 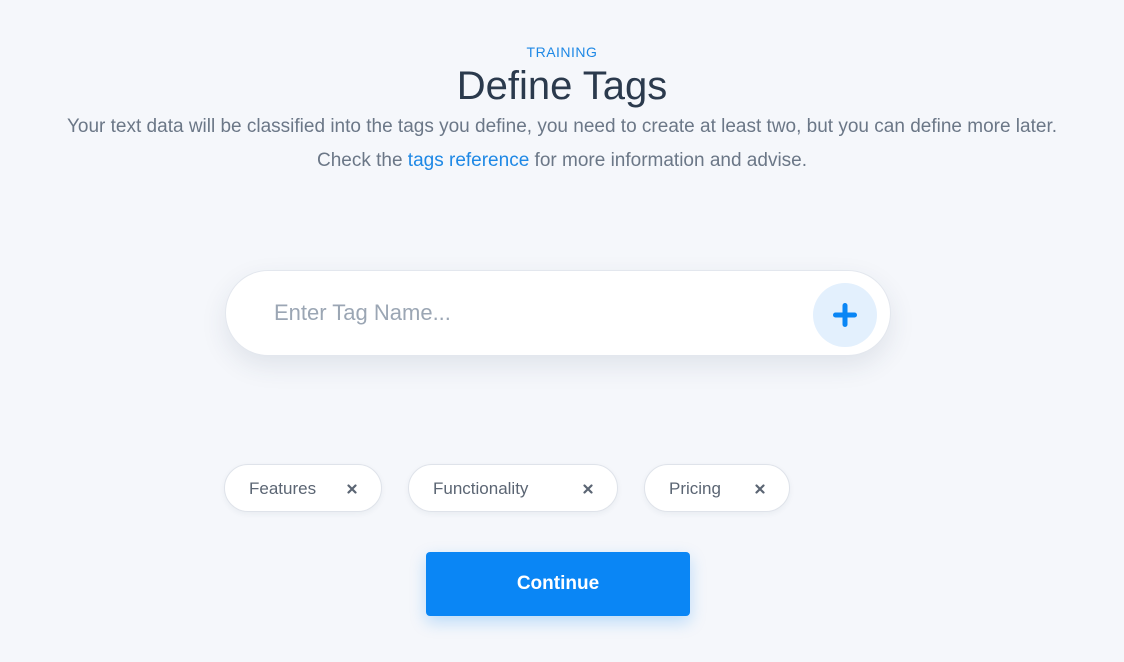 What do you see at coordinates (668, 160) in the screenshot?
I see `description-text-end: for more information and advise.` at bounding box center [668, 160].